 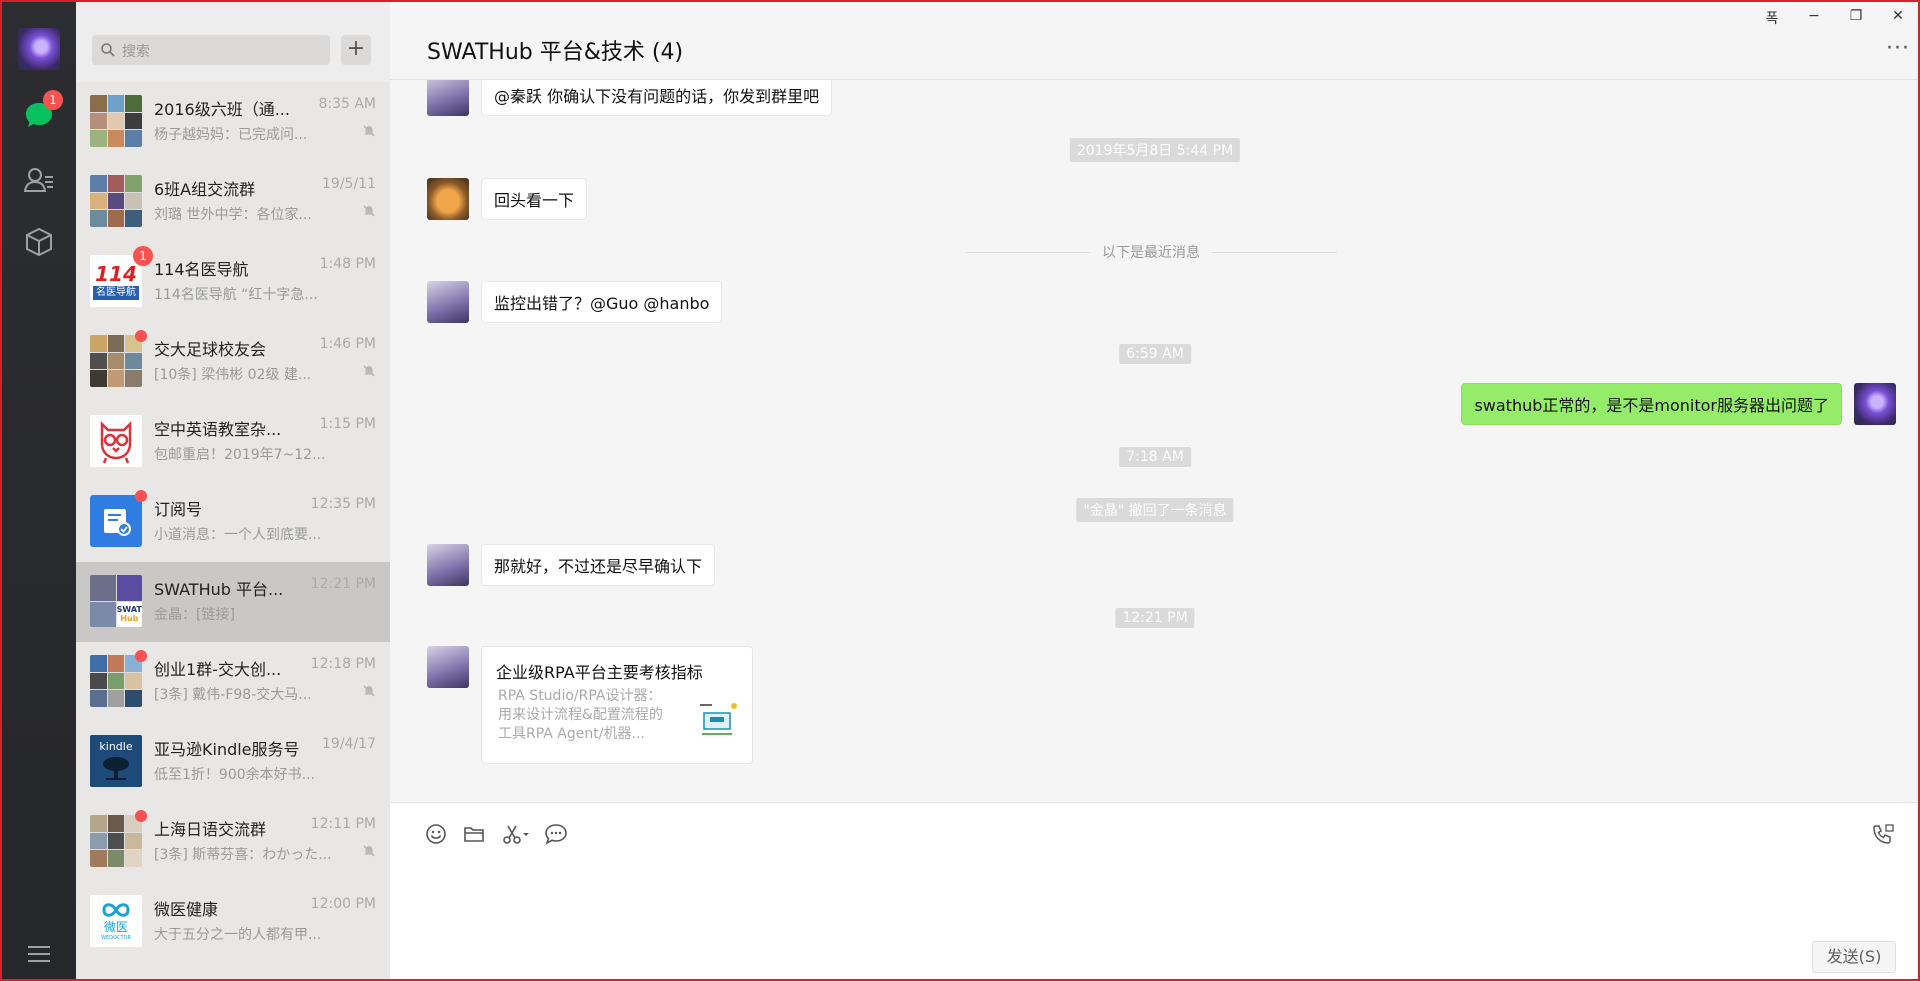 What do you see at coordinates (369, 691) in the screenshot?
I see `mute-bell-icon` at bounding box center [369, 691].